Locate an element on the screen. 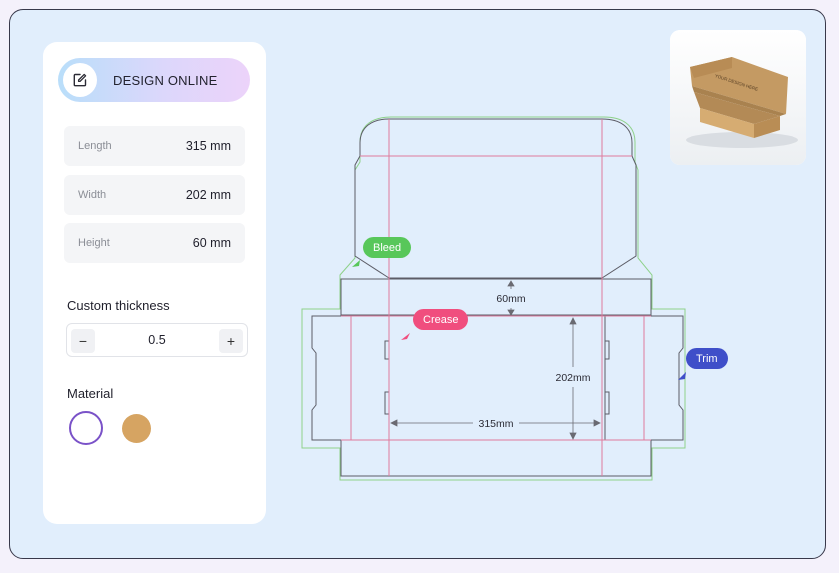 This screenshot has width=839, height=573. trim-tag: Trim is located at coordinates (707, 358).